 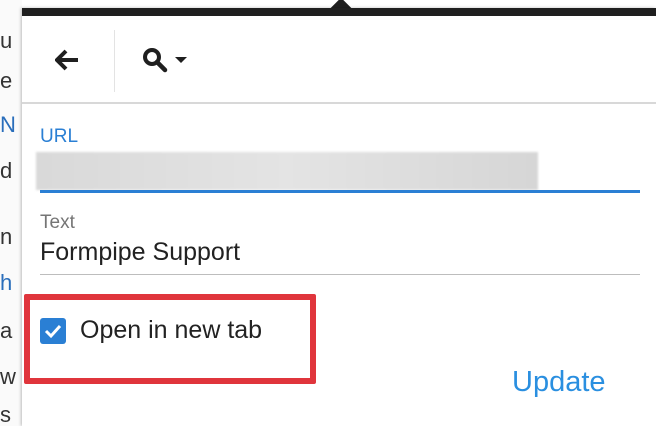 I want to click on search-dropdown-button, so click(x=165, y=60).